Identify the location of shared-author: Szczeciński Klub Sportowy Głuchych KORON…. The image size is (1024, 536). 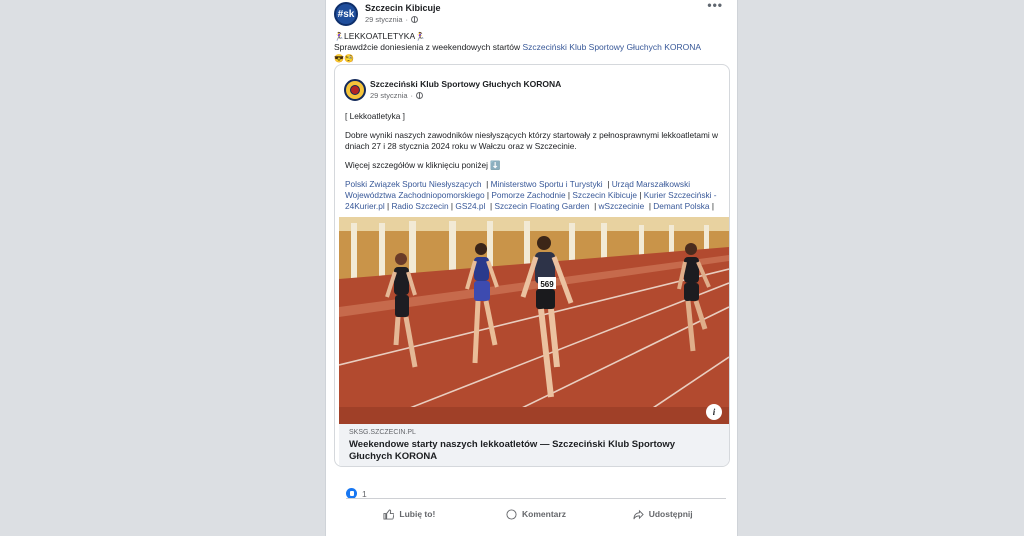
(465, 84).